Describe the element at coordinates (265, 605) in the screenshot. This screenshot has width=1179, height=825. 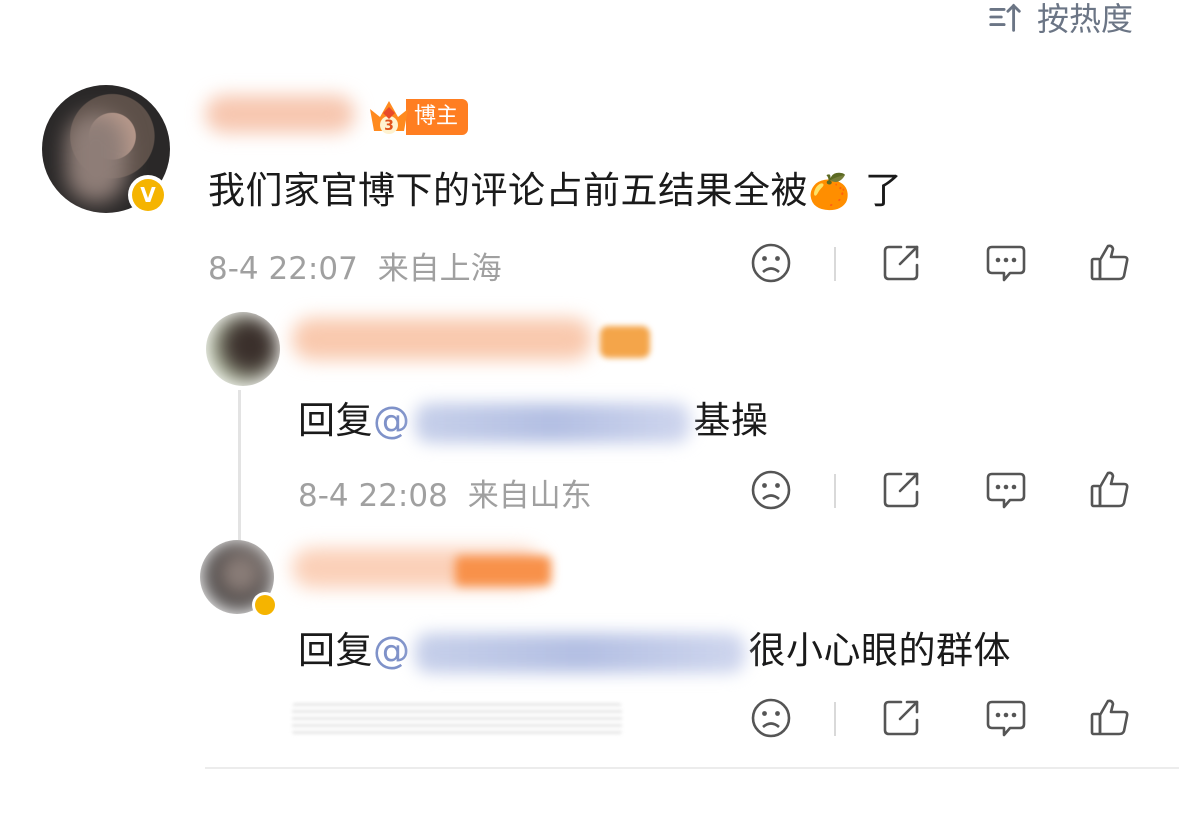
I see `verified-badge` at that location.